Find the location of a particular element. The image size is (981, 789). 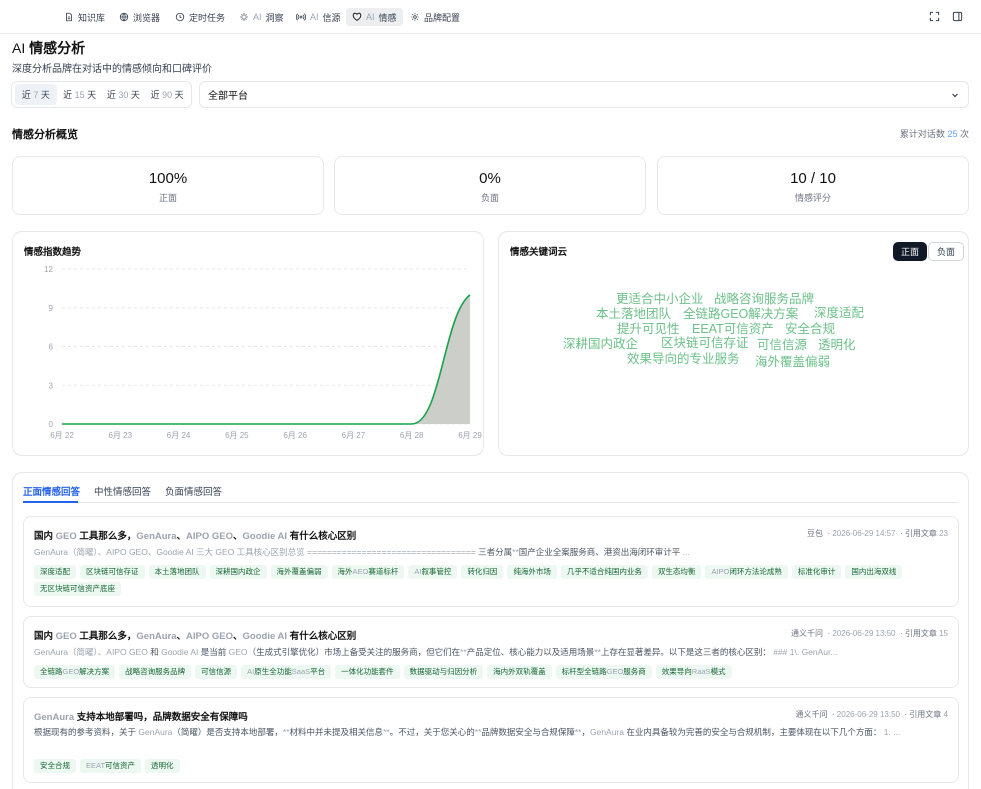

cloud-word: 提升可见性 is located at coordinates (648, 329).